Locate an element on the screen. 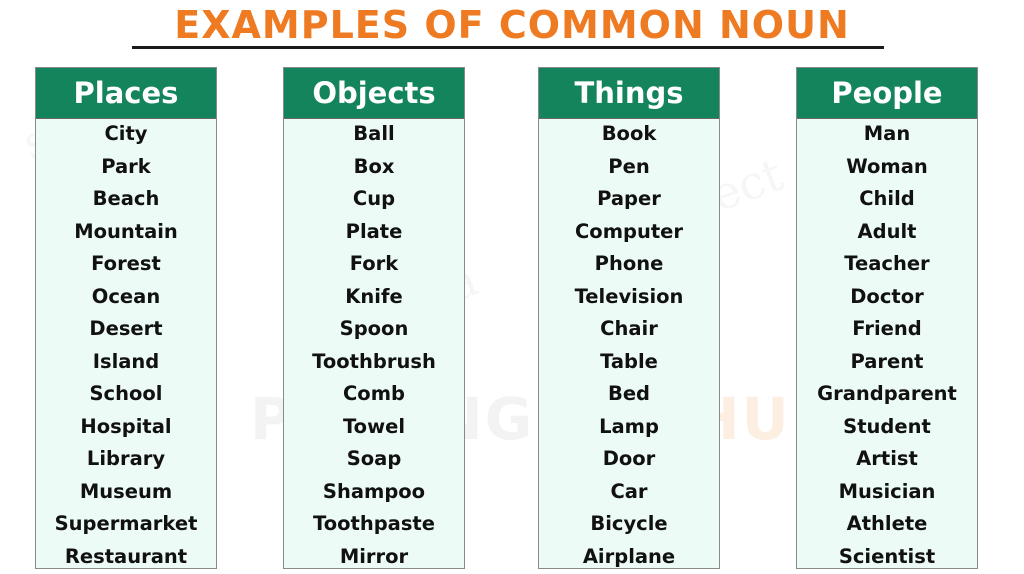 This screenshot has width=1024, height=574. column-heading: Things is located at coordinates (629, 93).